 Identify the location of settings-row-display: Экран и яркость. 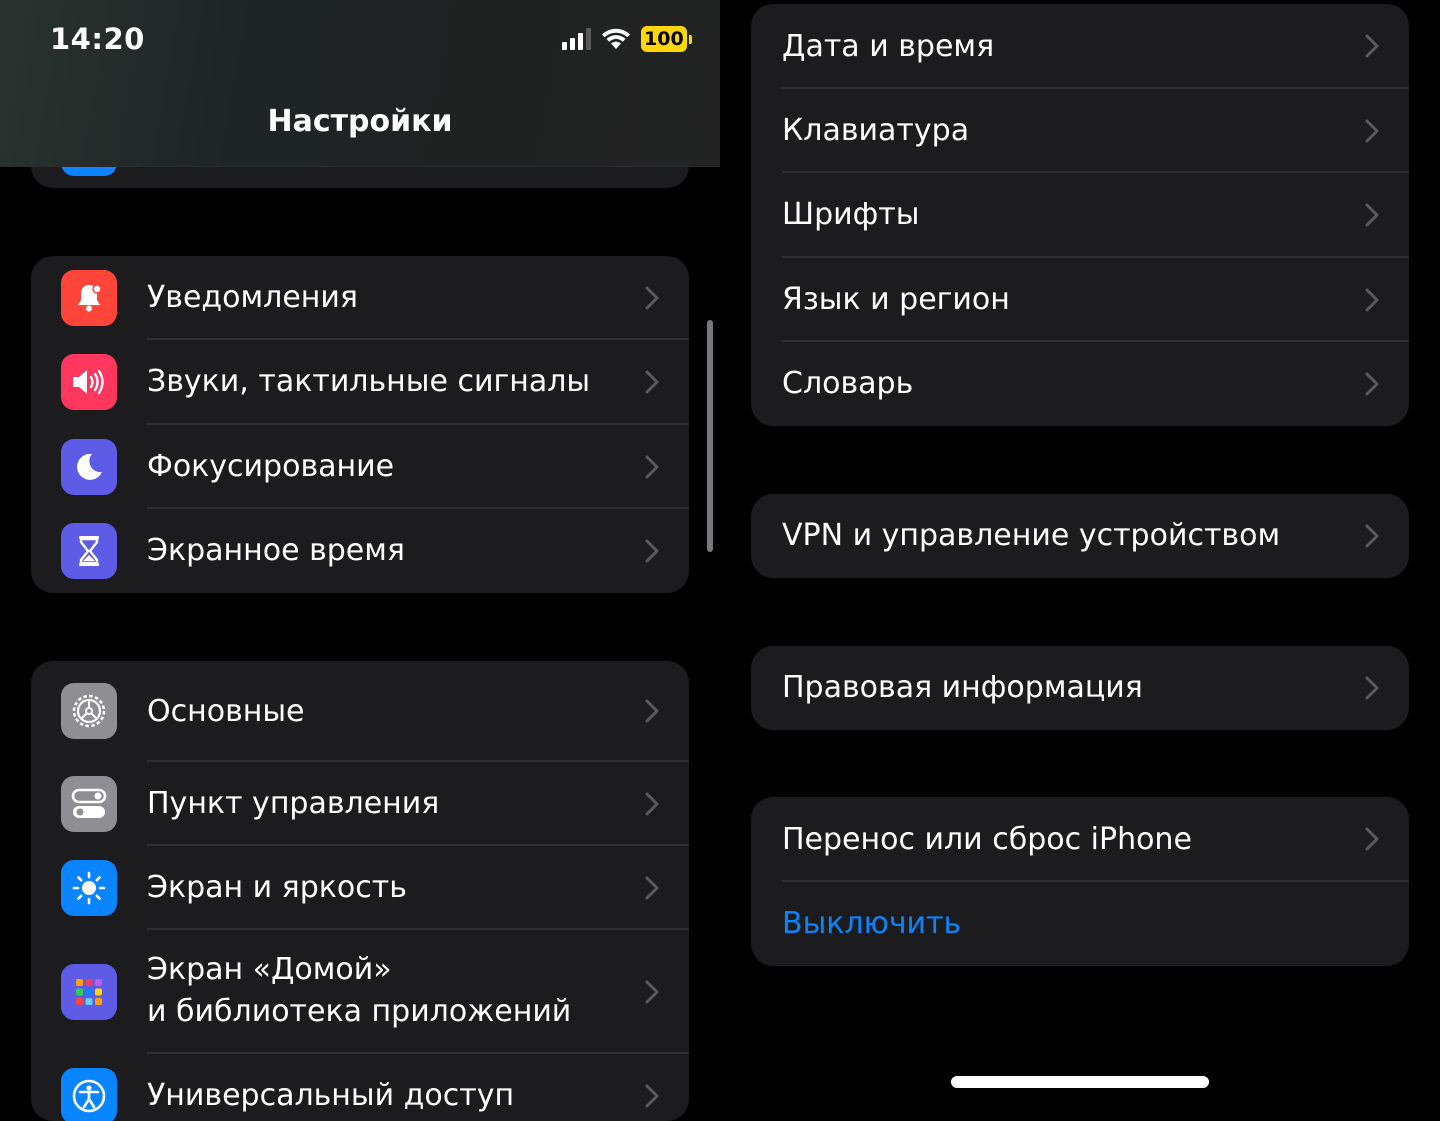
(360, 888).